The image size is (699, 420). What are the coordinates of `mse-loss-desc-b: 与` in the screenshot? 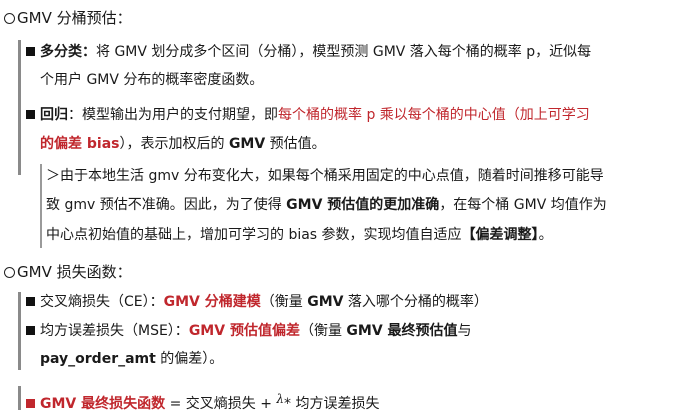 It's located at (464, 331).